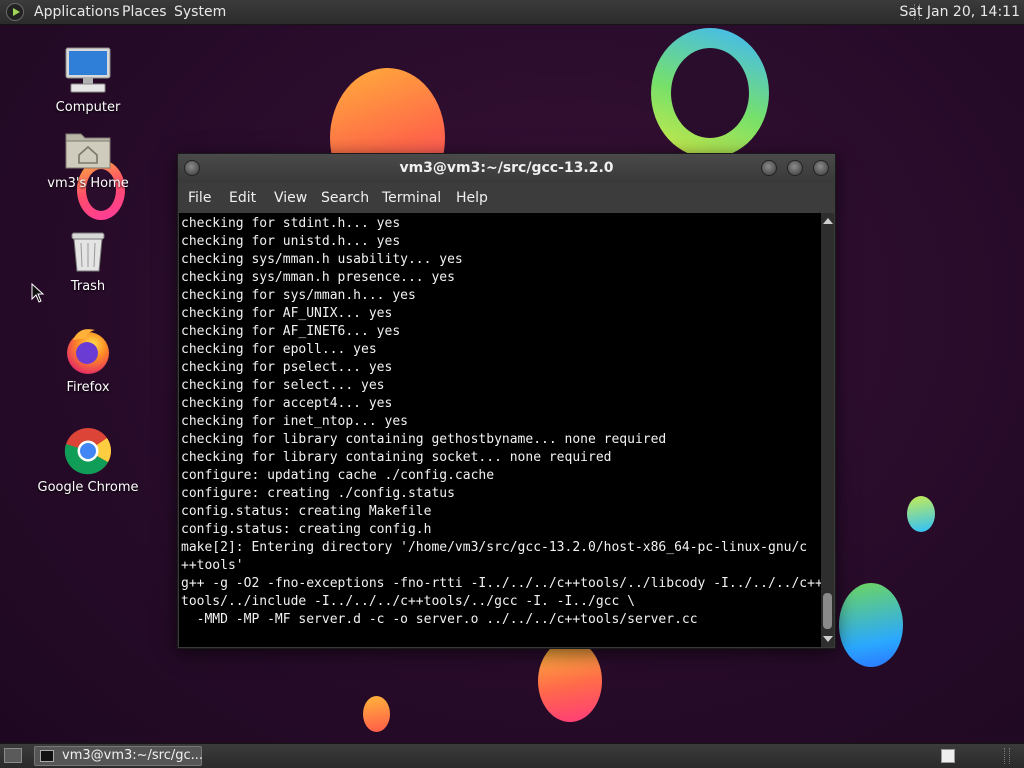 The width and height of the screenshot is (1024, 768). Describe the element at coordinates (77, 12) in the screenshot. I see `menu-applications: Applications` at that location.